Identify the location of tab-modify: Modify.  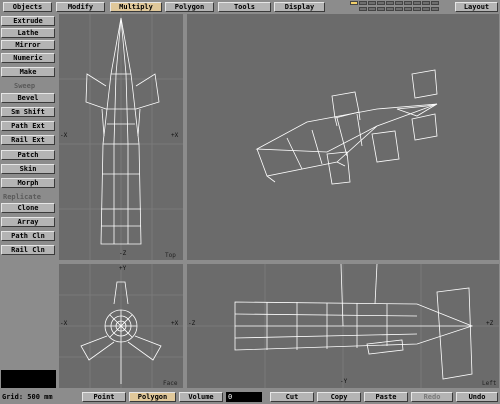
(80, 7).